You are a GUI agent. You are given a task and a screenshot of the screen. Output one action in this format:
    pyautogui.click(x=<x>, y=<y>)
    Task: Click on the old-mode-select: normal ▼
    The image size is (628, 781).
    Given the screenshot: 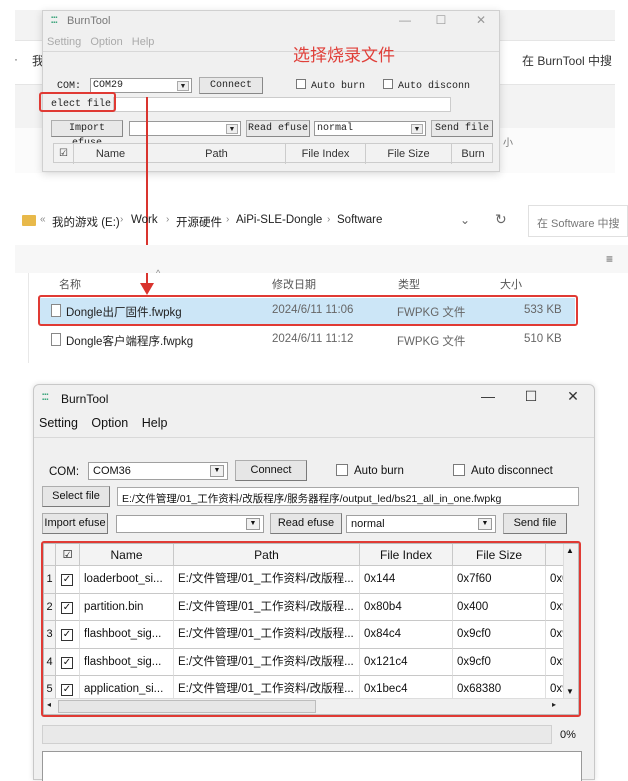 What is the action you would take?
    pyautogui.click(x=370, y=128)
    